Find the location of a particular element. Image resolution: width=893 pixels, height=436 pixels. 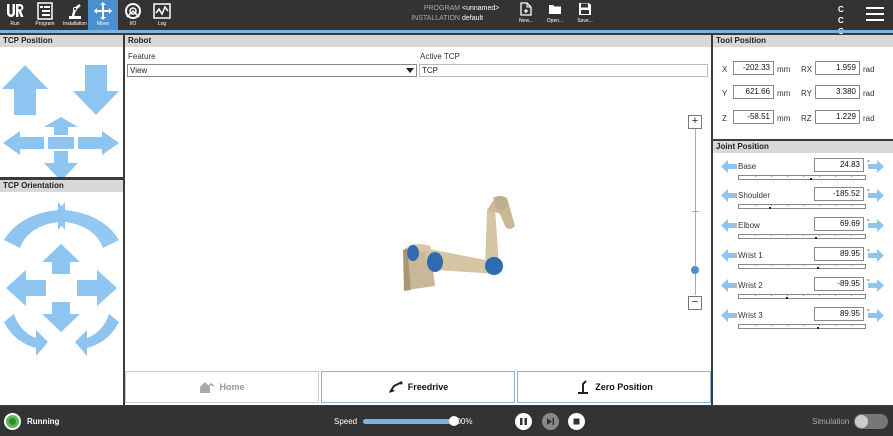

home-button: Home is located at coordinates (222, 387).